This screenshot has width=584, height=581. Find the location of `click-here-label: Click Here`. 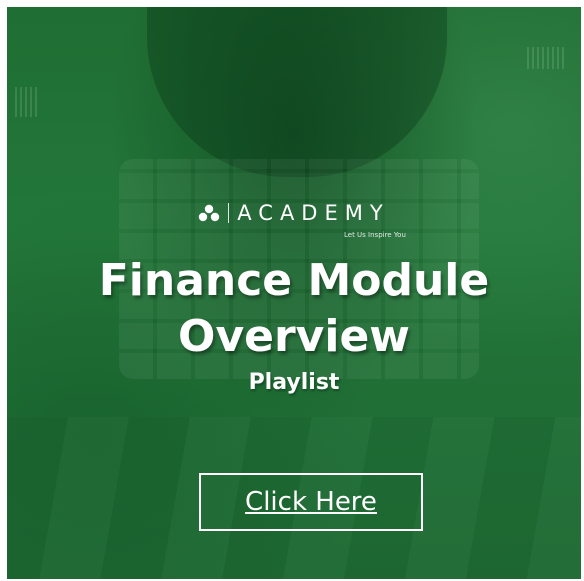

click-here-label: Click Here is located at coordinates (311, 502).